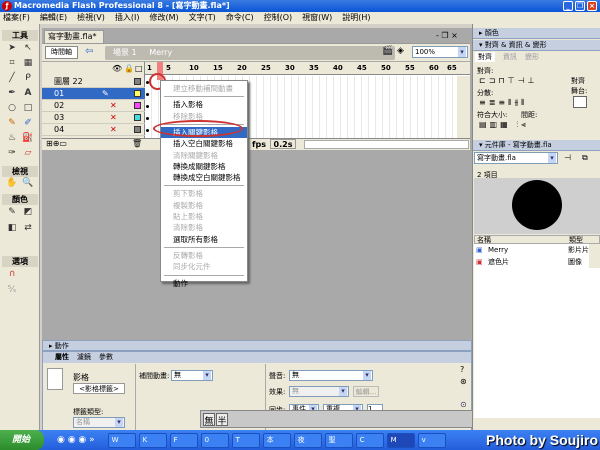 This screenshot has width=600, height=450. I want to click on context-menu-item: 插入影格, so click(204, 104).